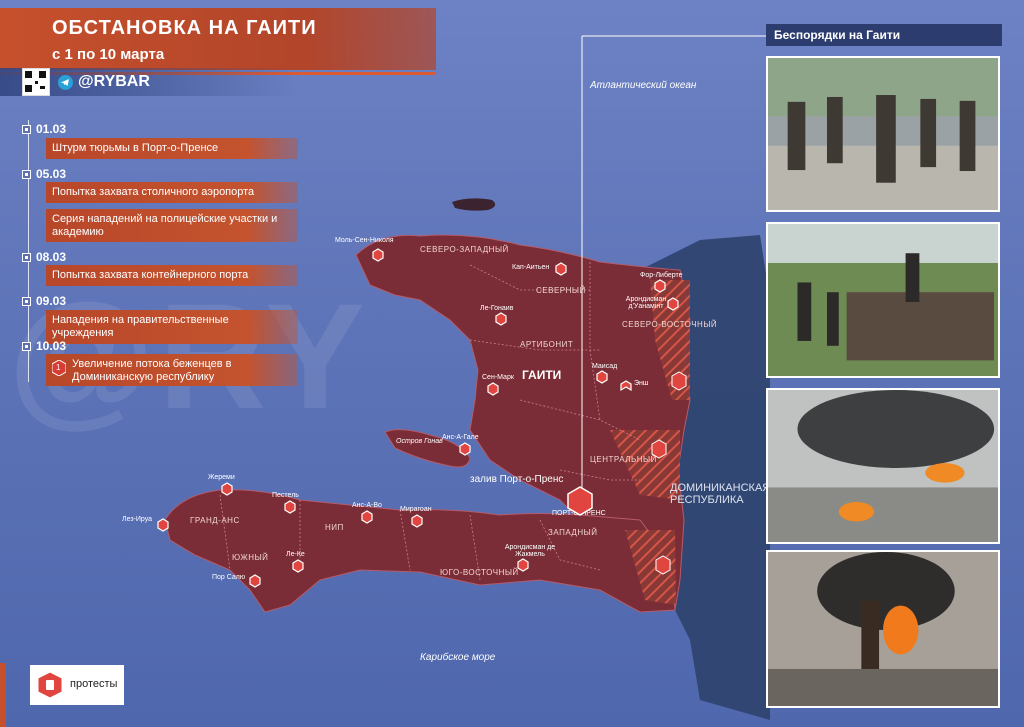 This screenshot has height=727, width=1024. I want to click on timeline-date: 01.03, so click(44, 129).